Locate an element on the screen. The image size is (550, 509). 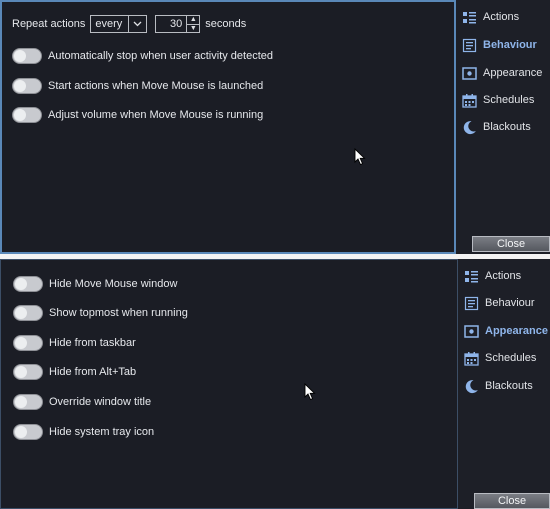
stepper-up-icon: ▲ is located at coordinates (193, 20).